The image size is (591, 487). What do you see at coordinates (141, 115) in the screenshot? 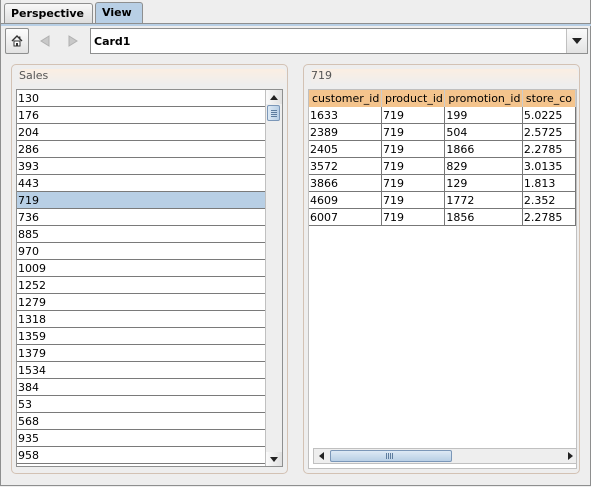
I see `list-item: 176` at bounding box center [141, 115].